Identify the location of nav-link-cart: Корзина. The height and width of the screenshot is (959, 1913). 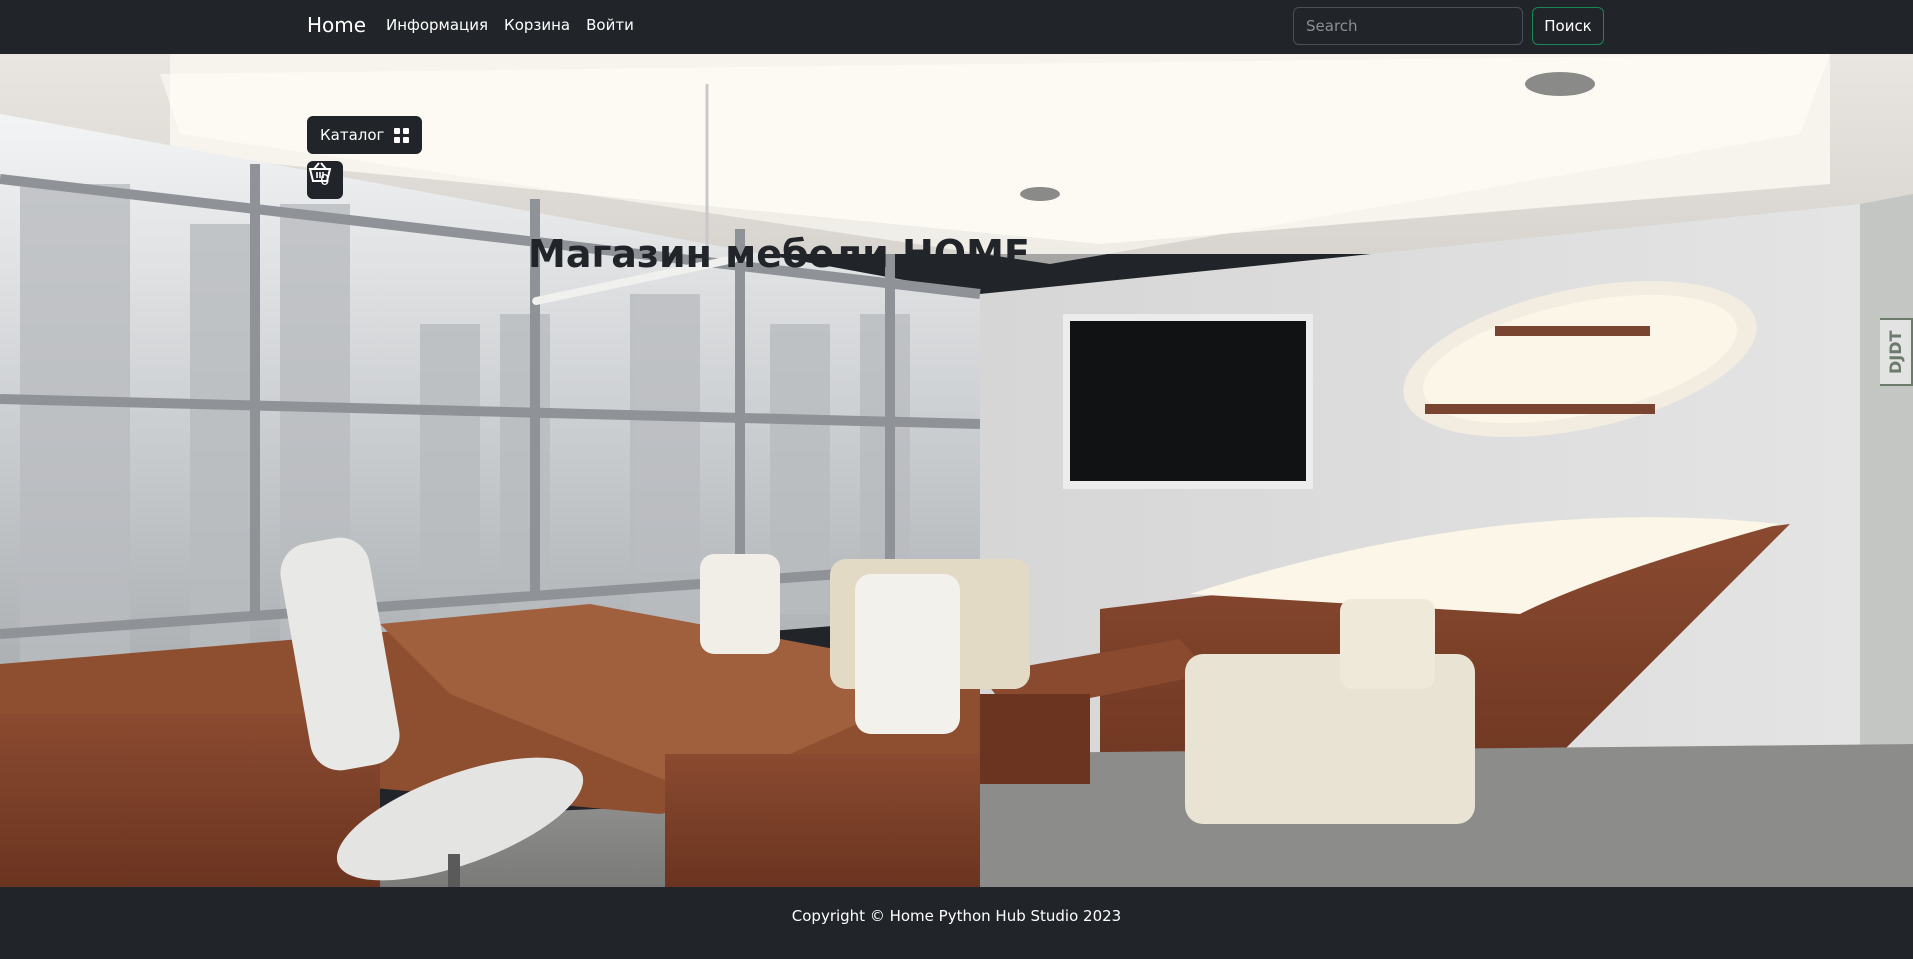
(537, 25).